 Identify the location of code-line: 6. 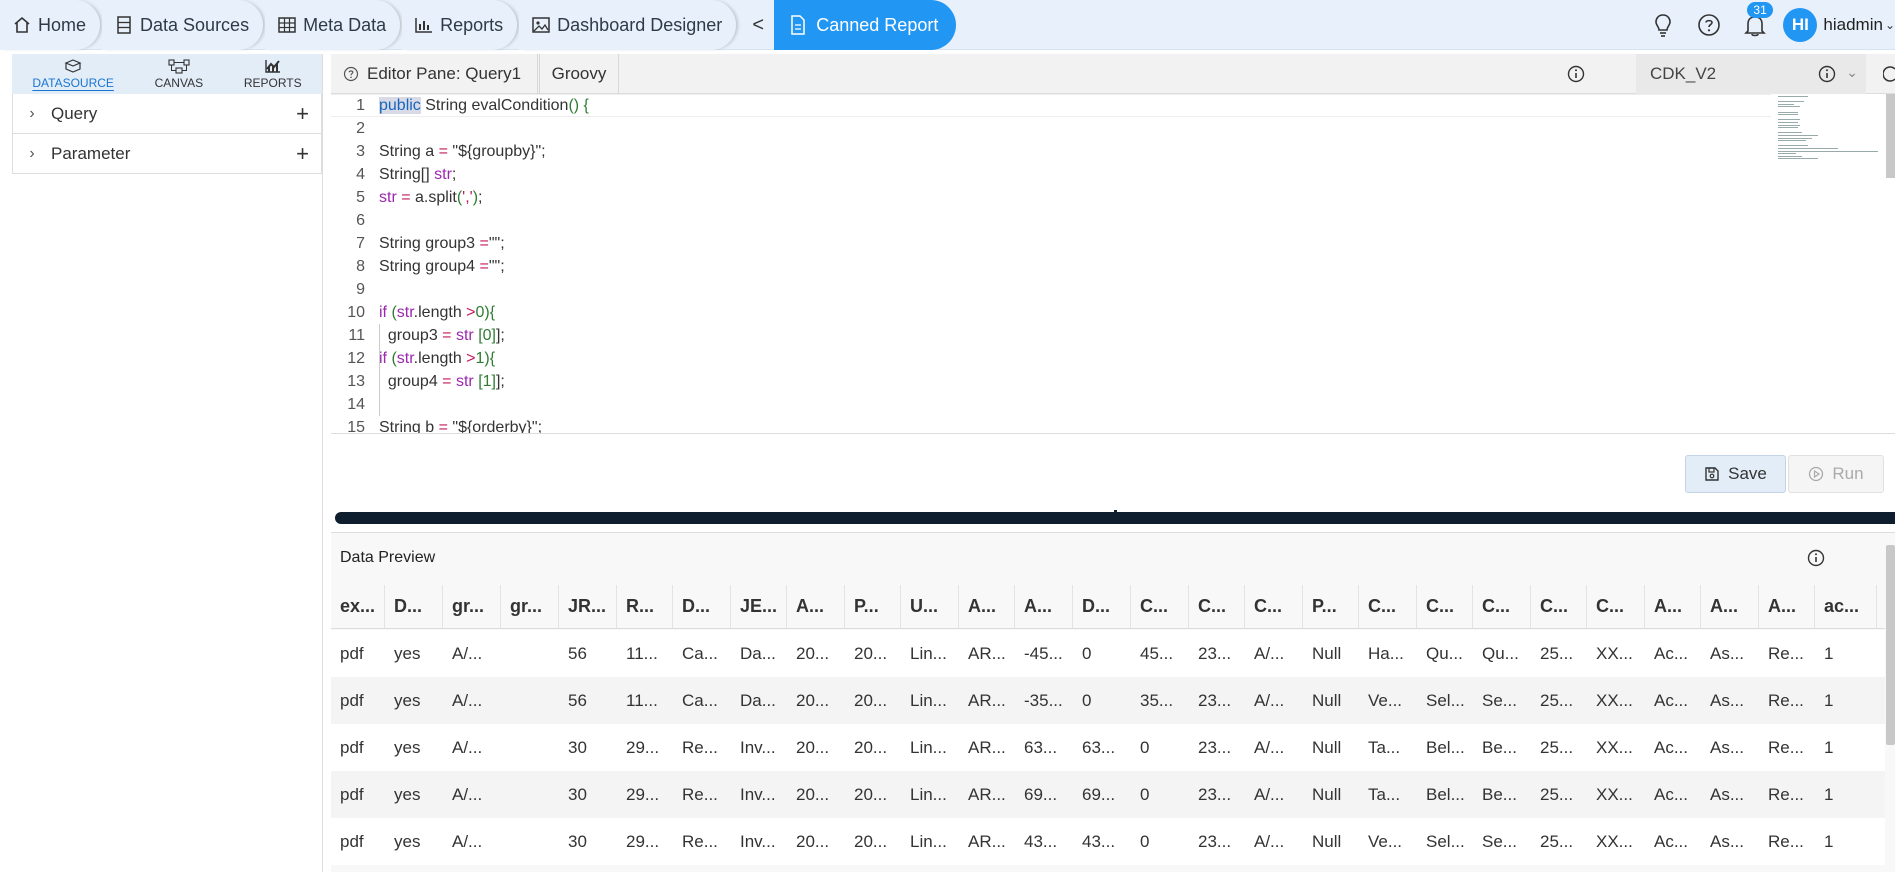
(1051, 220).